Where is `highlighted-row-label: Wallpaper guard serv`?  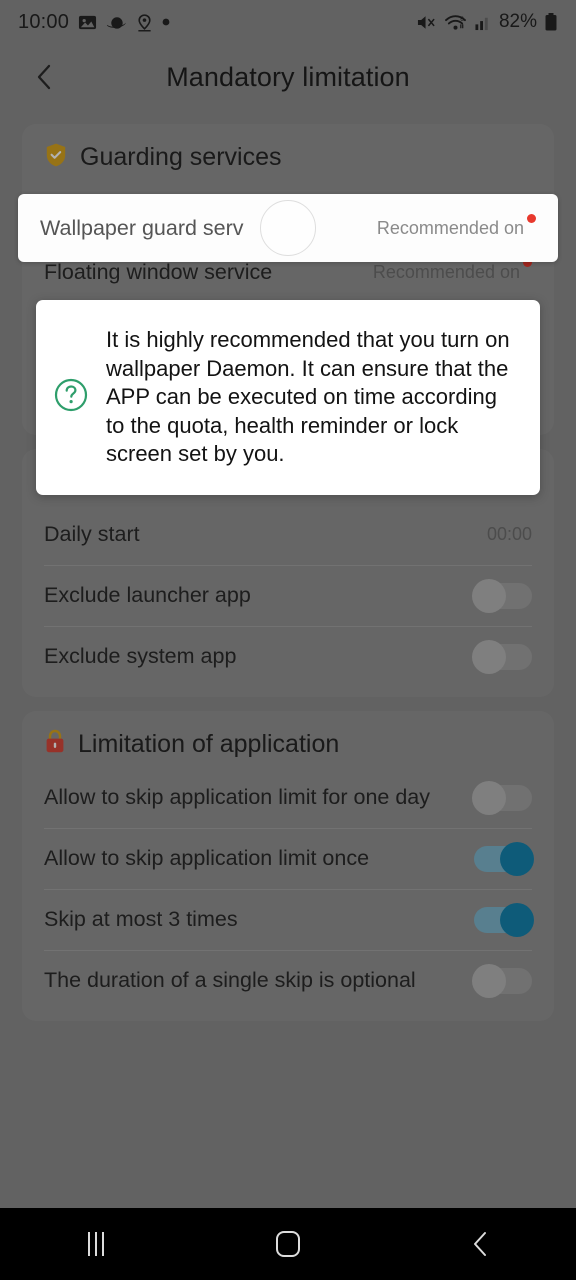 highlighted-row-label: Wallpaper guard serv is located at coordinates (142, 227).